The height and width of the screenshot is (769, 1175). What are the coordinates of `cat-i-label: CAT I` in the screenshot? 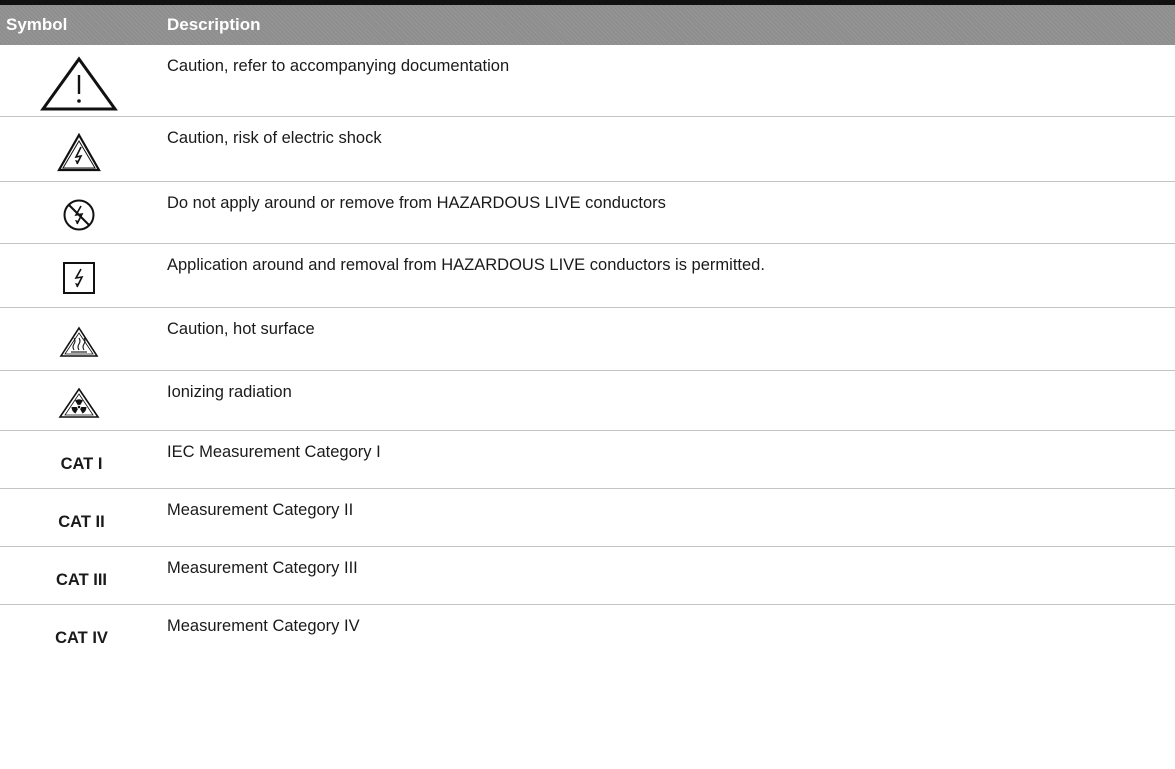 It's located at (81, 464).